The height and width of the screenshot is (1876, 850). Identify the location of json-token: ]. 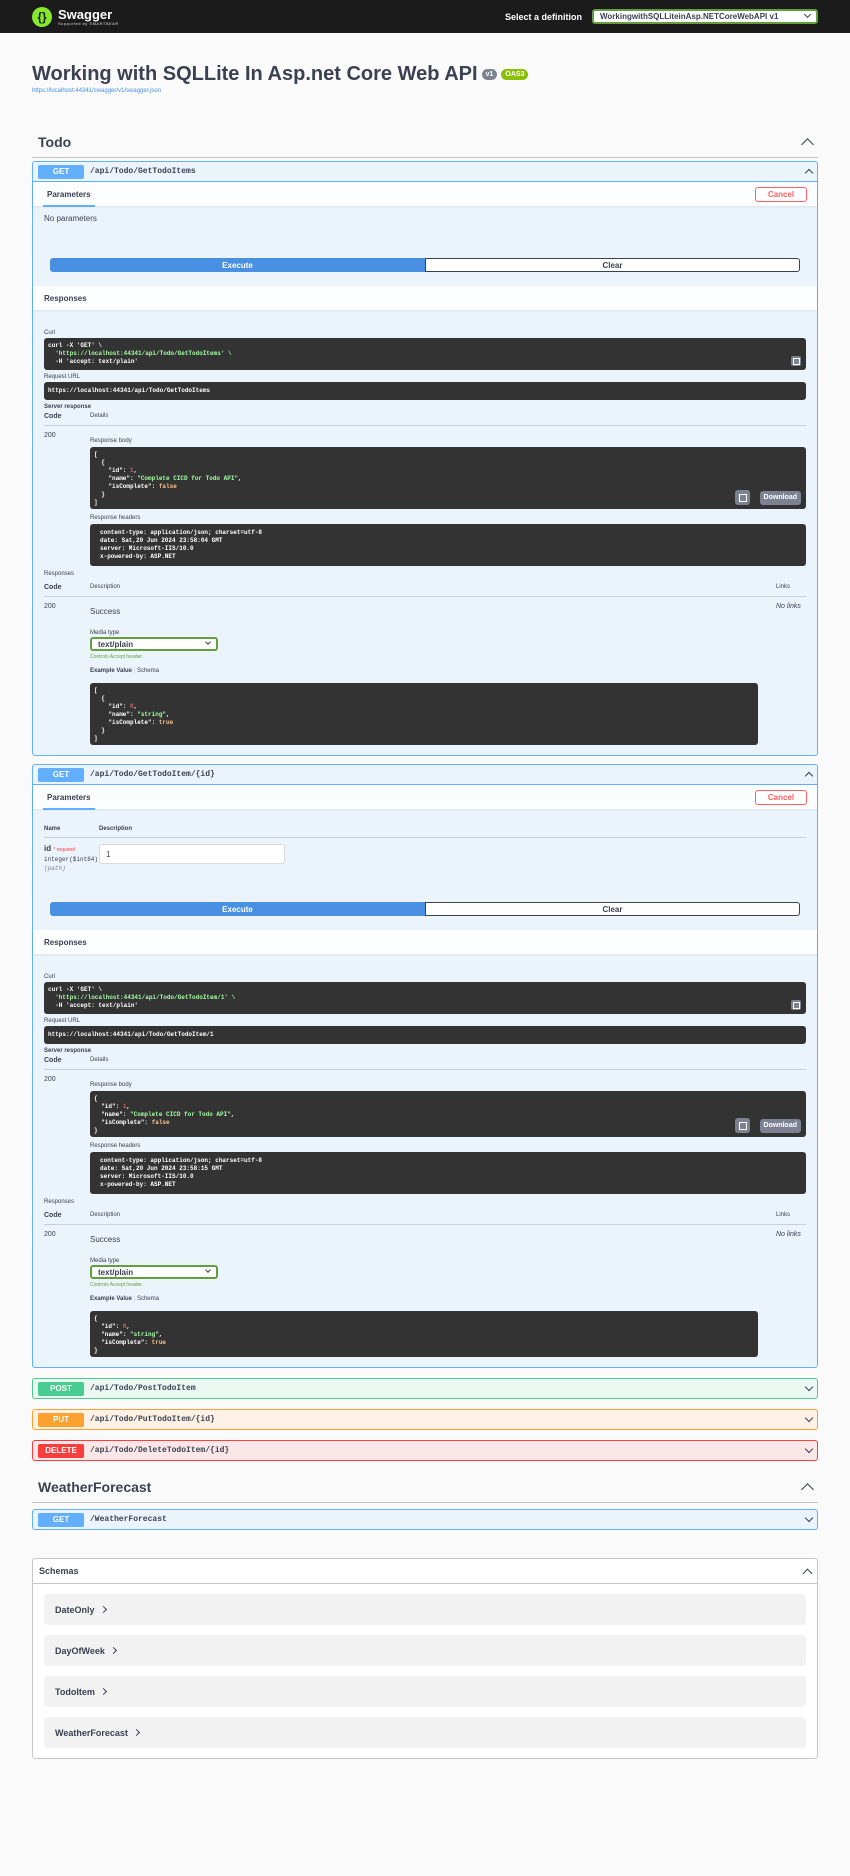
(96, 738).